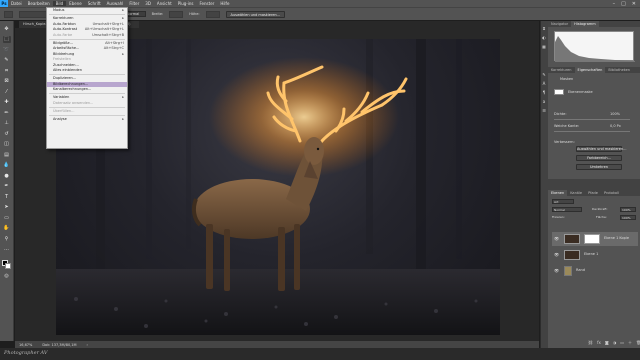 This screenshot has height=360, width=640. I want to click on density-value: 100%, so click(615, 114).